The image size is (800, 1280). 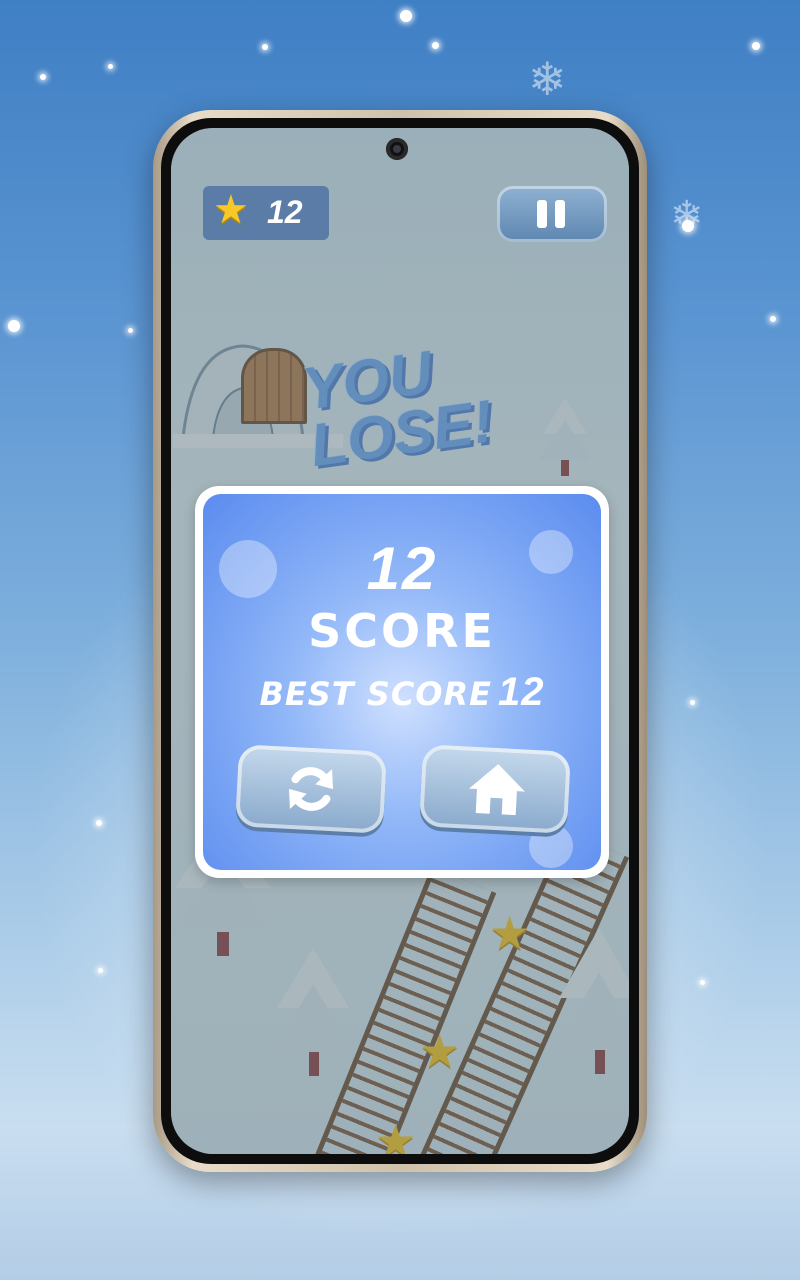 I want to click on pause-icon, so click(x=542, y=214).